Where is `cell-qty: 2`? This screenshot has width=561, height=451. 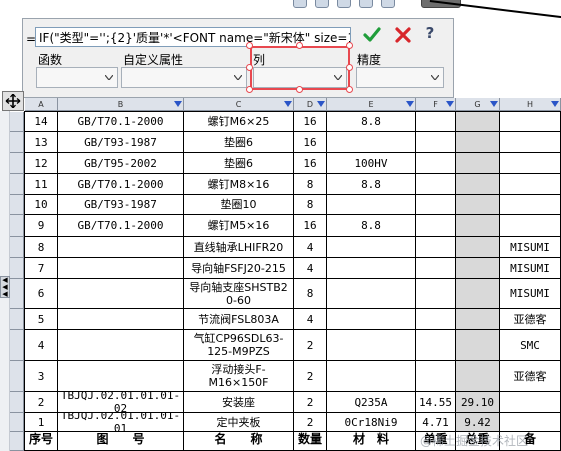 cell-qty: 2 is located at coordinates (310, 376).